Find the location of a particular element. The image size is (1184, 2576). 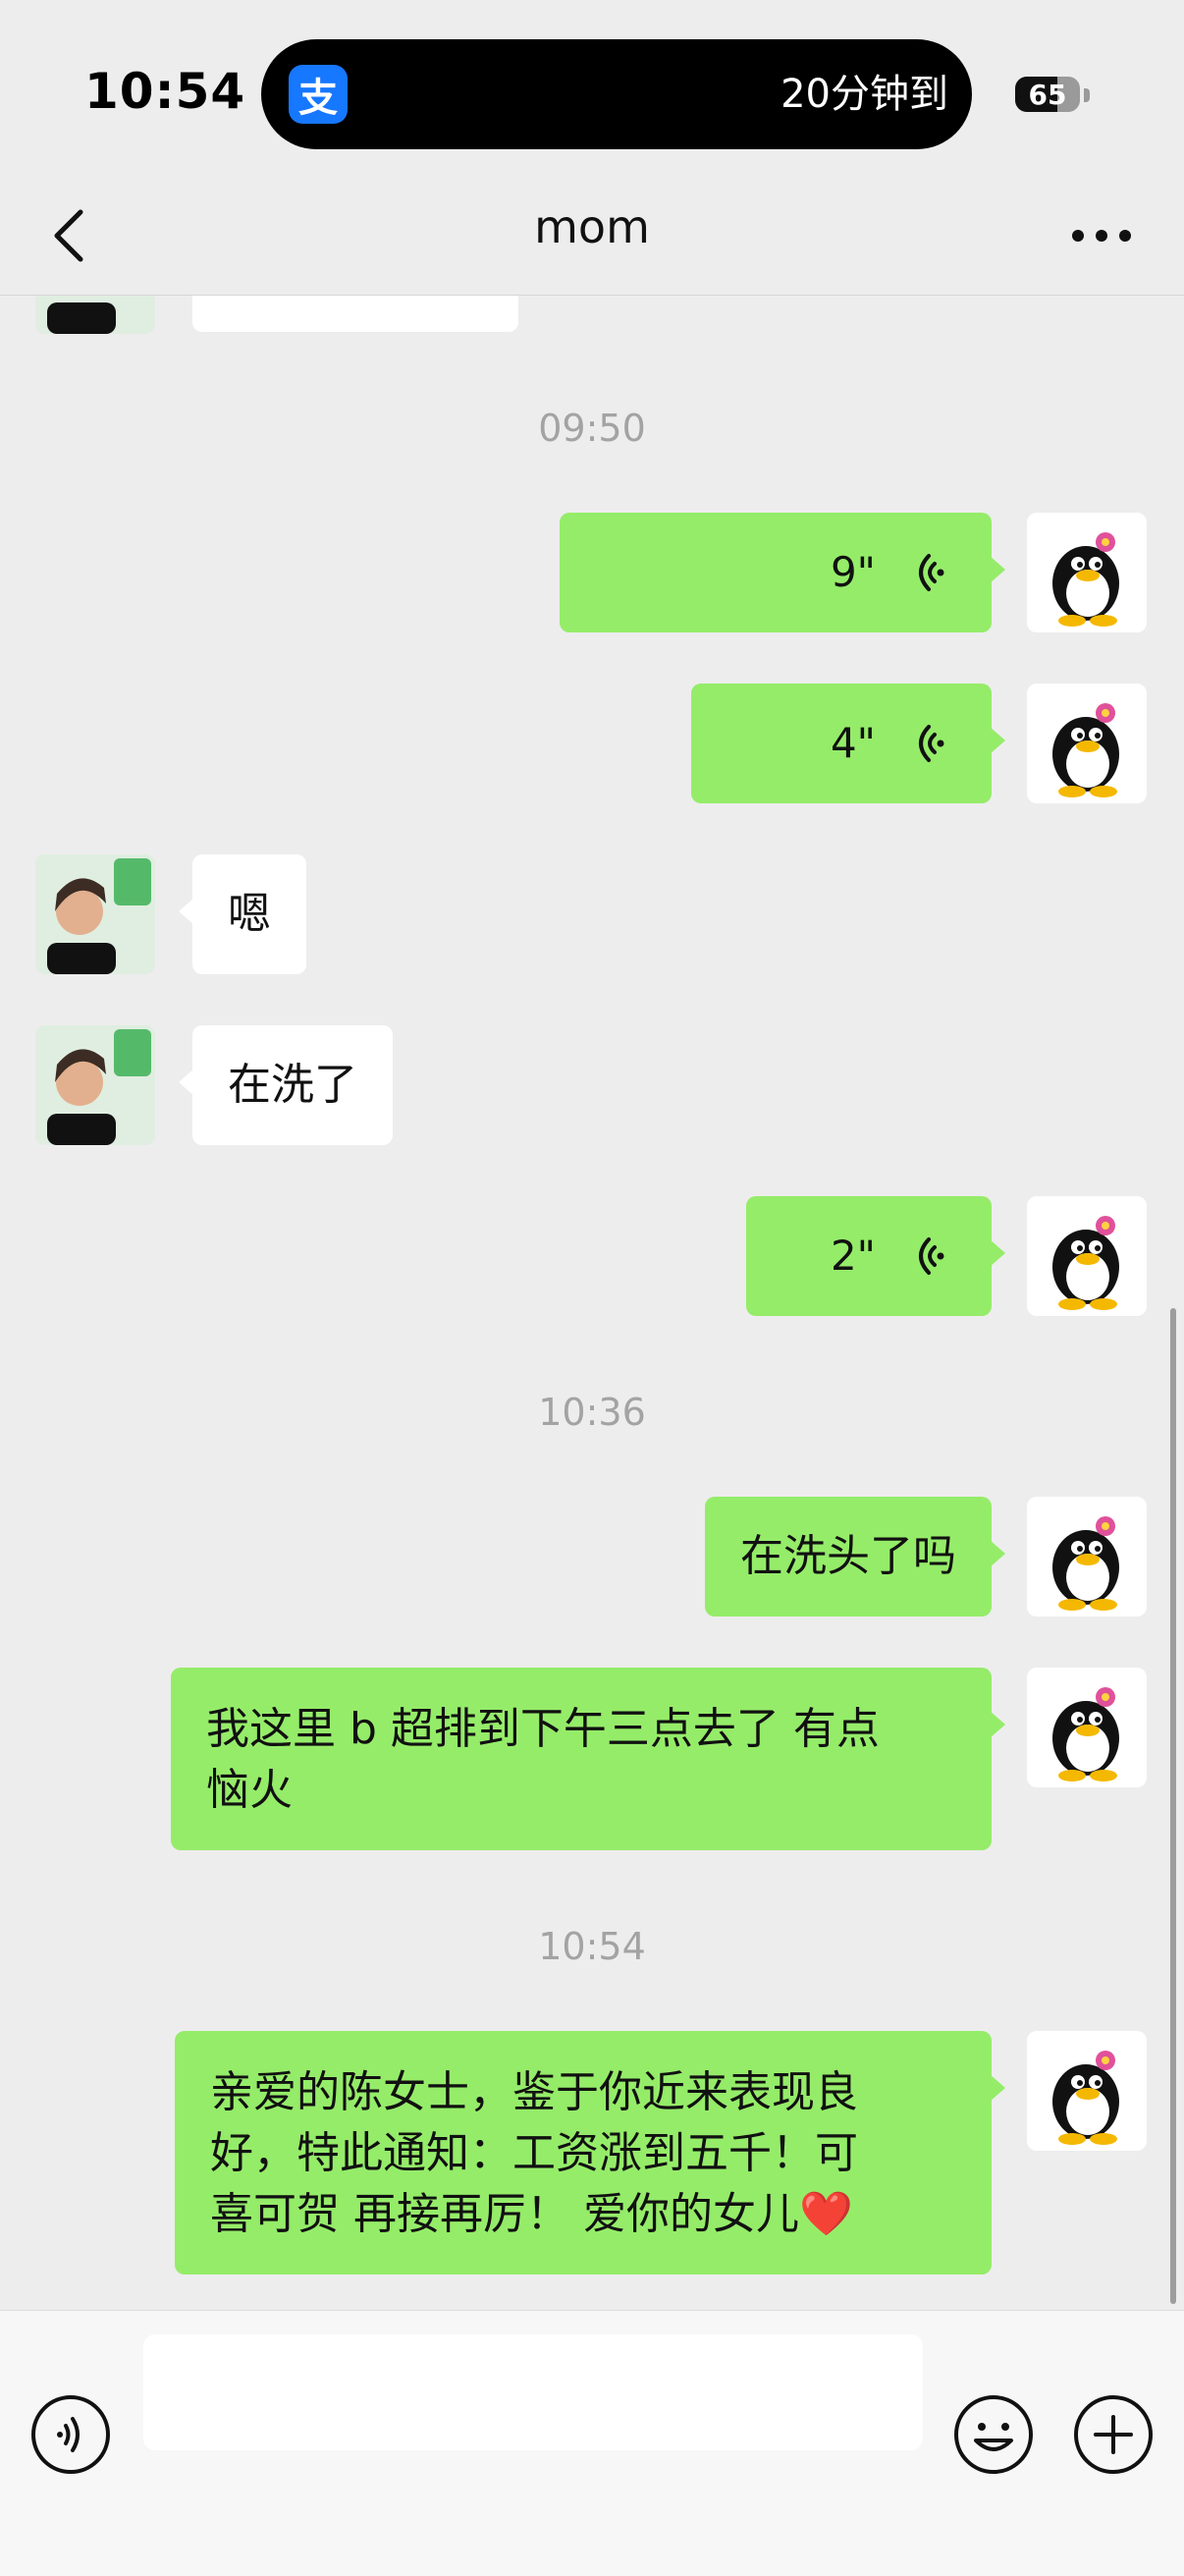

chat-header: mom is located at coordinates (592, 237).